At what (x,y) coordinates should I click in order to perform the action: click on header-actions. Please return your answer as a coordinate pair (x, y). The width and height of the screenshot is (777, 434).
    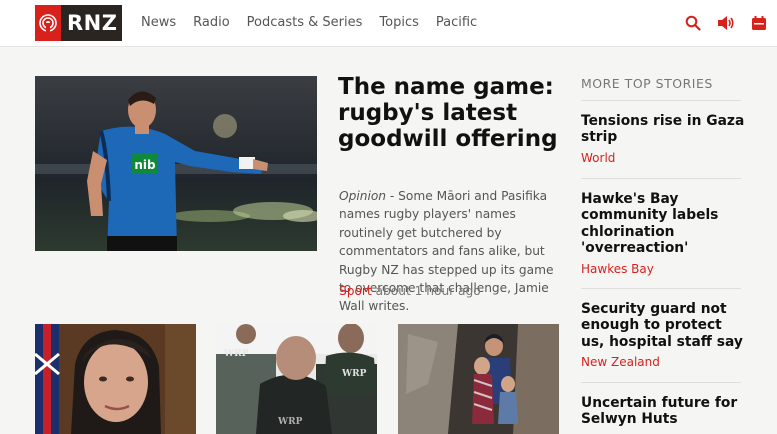
    Looking at the image, I should click on (730, 23).